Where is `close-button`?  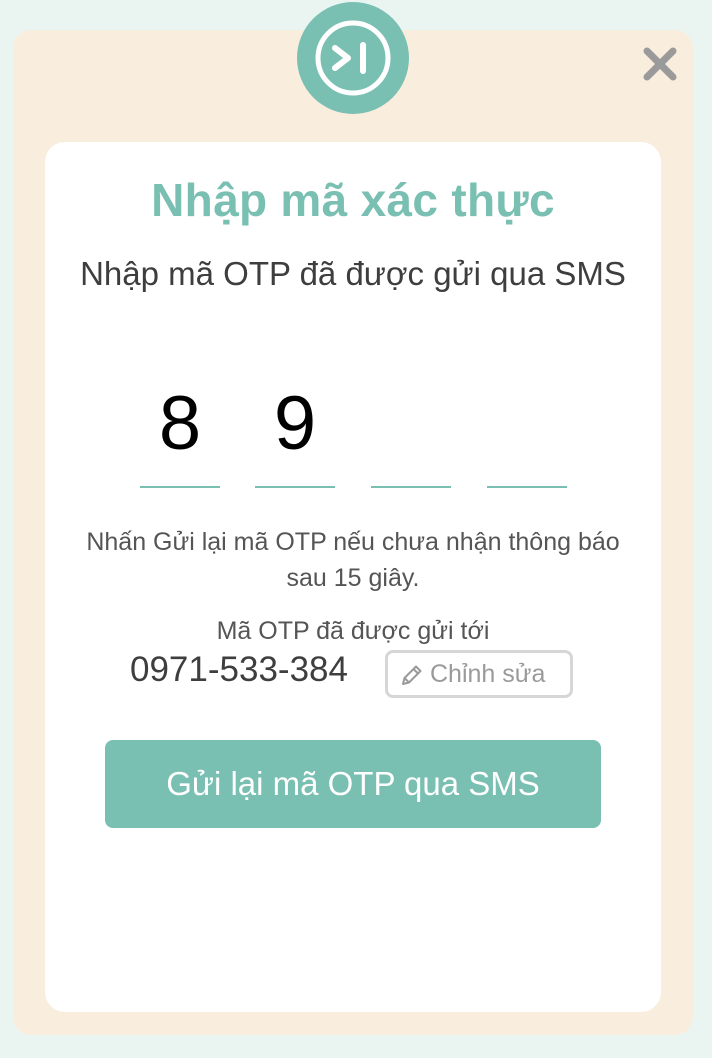 close-button is located at coordinates (660, 64).